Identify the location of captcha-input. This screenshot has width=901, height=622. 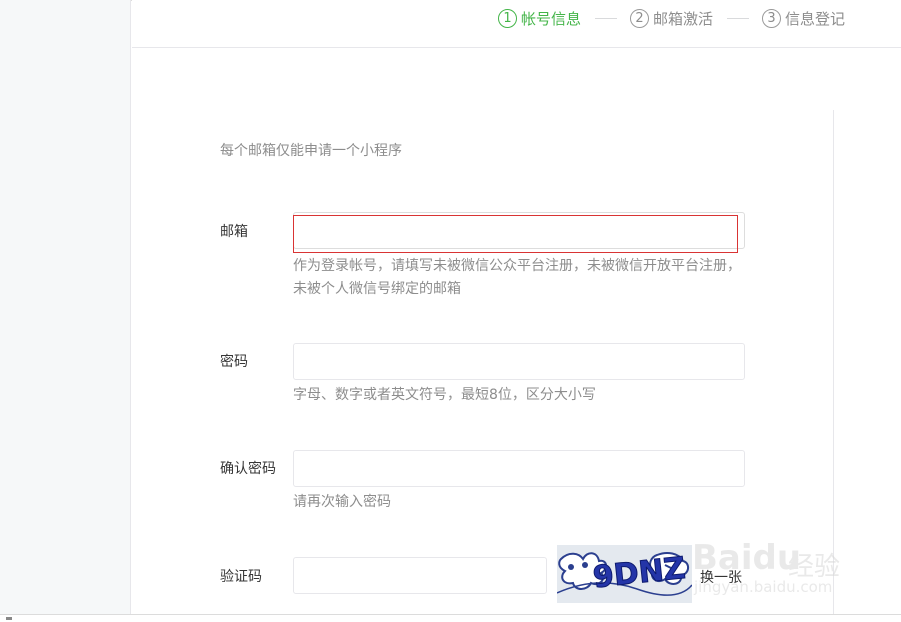
(420, 575).